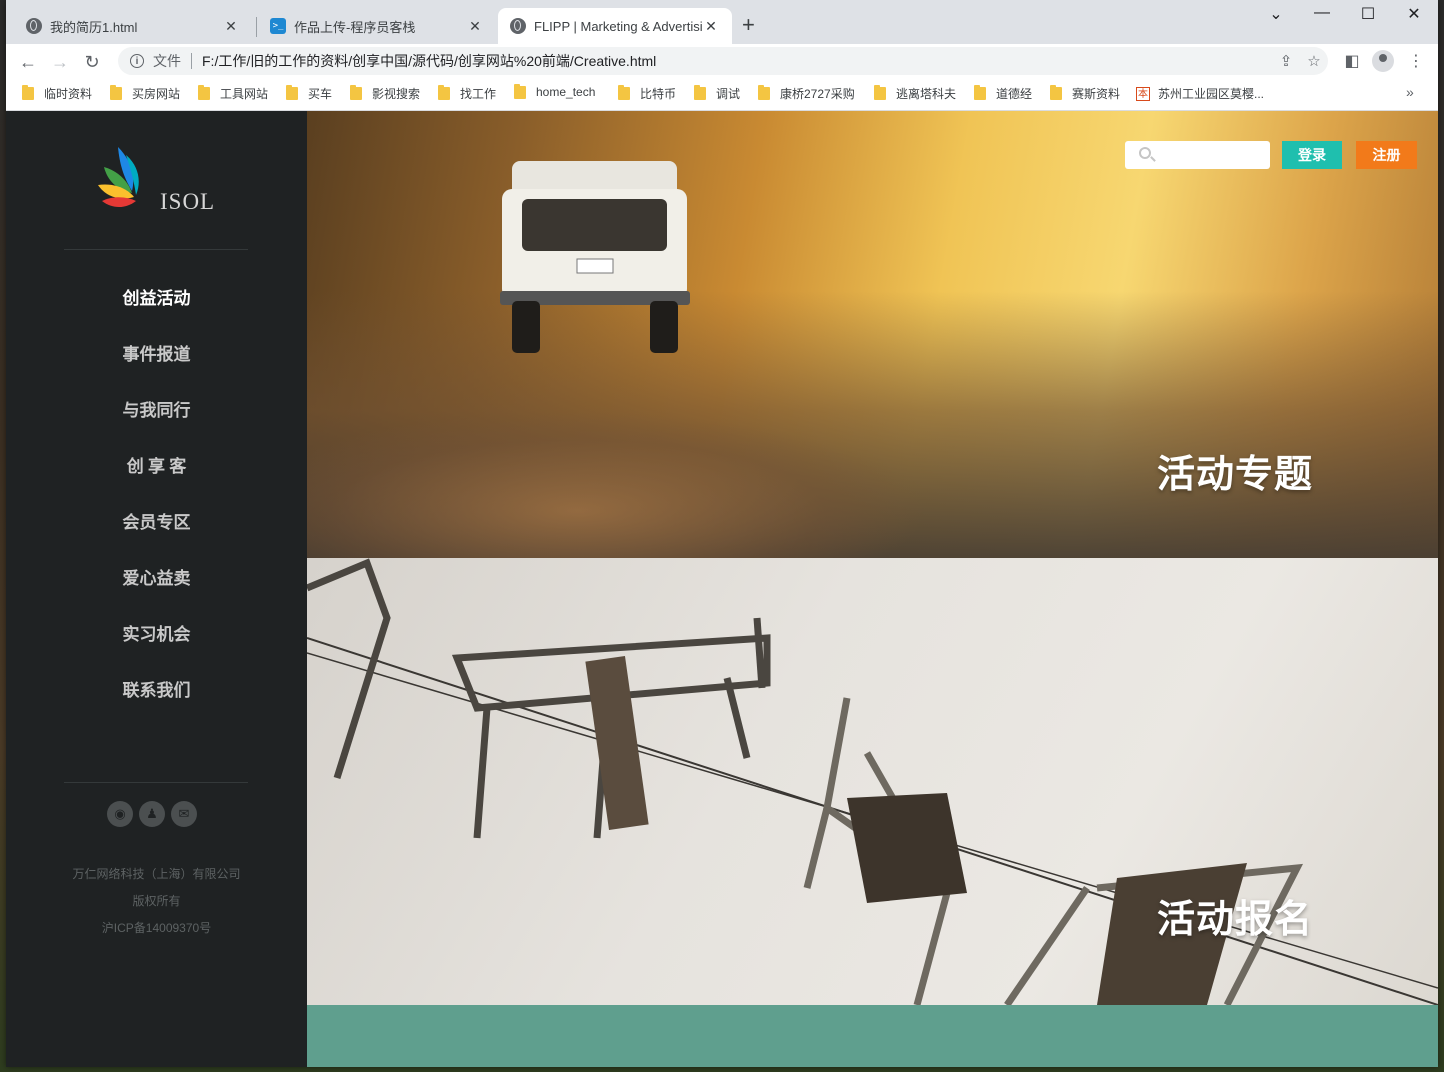 This screenshot has width=1444, height=1072. Describe the element at coordinates (244, 94) in the screenshot. I see `bookmark-label: 工具网站` at that location.